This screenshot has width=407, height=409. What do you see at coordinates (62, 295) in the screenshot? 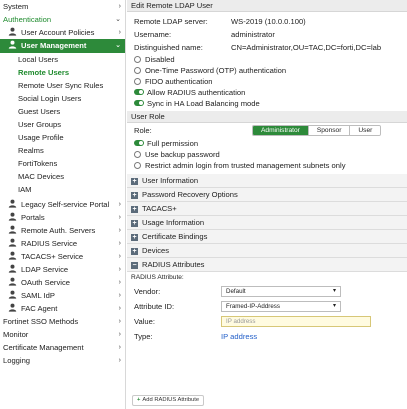
I see `sidebar-item-saml-idp: SAML IdP ›` at bounding box center [62, 295].